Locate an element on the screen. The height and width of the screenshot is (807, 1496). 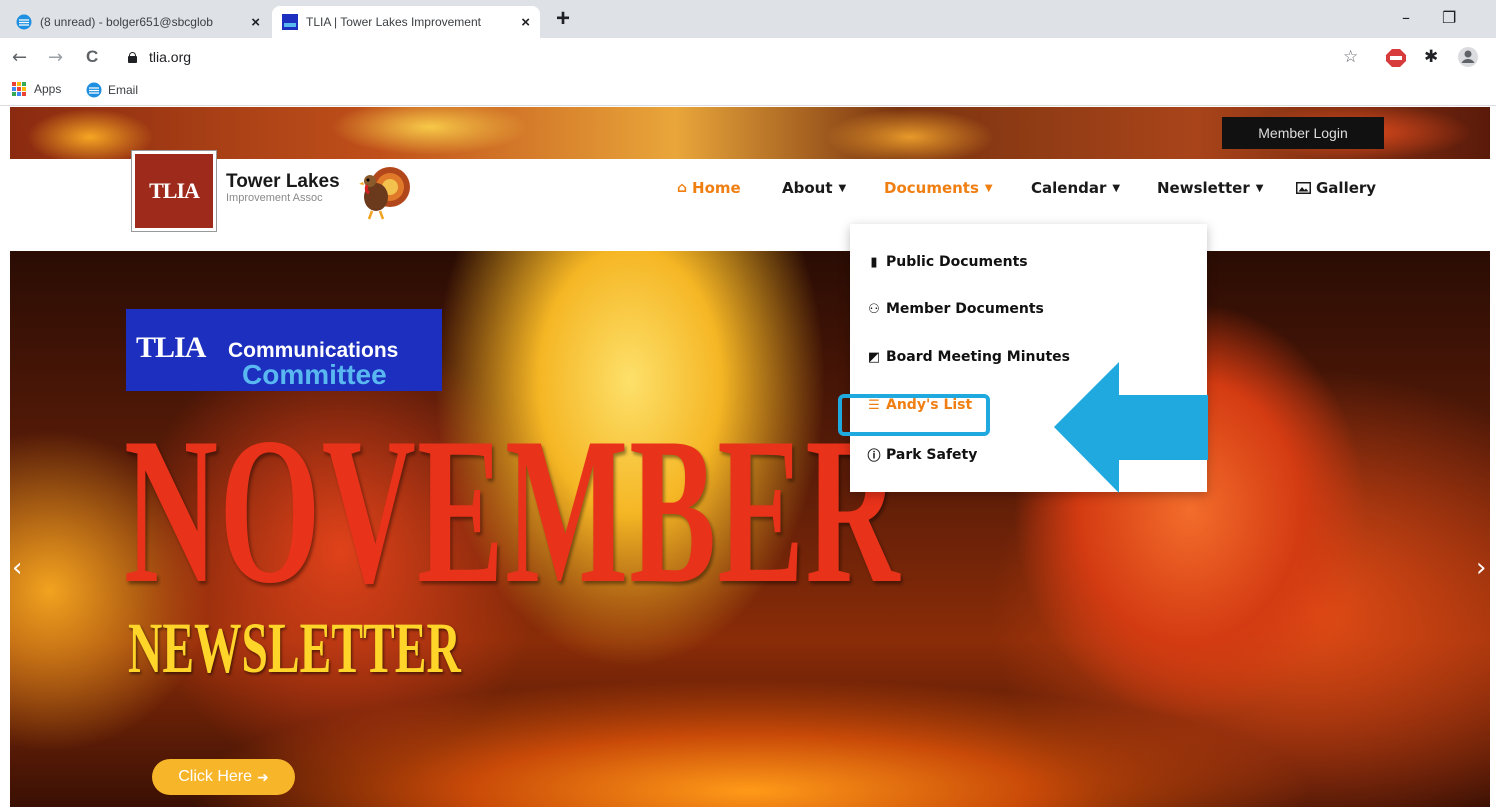
arrow-circle-right-icon: ➜ is located at coordinates (263, 776).